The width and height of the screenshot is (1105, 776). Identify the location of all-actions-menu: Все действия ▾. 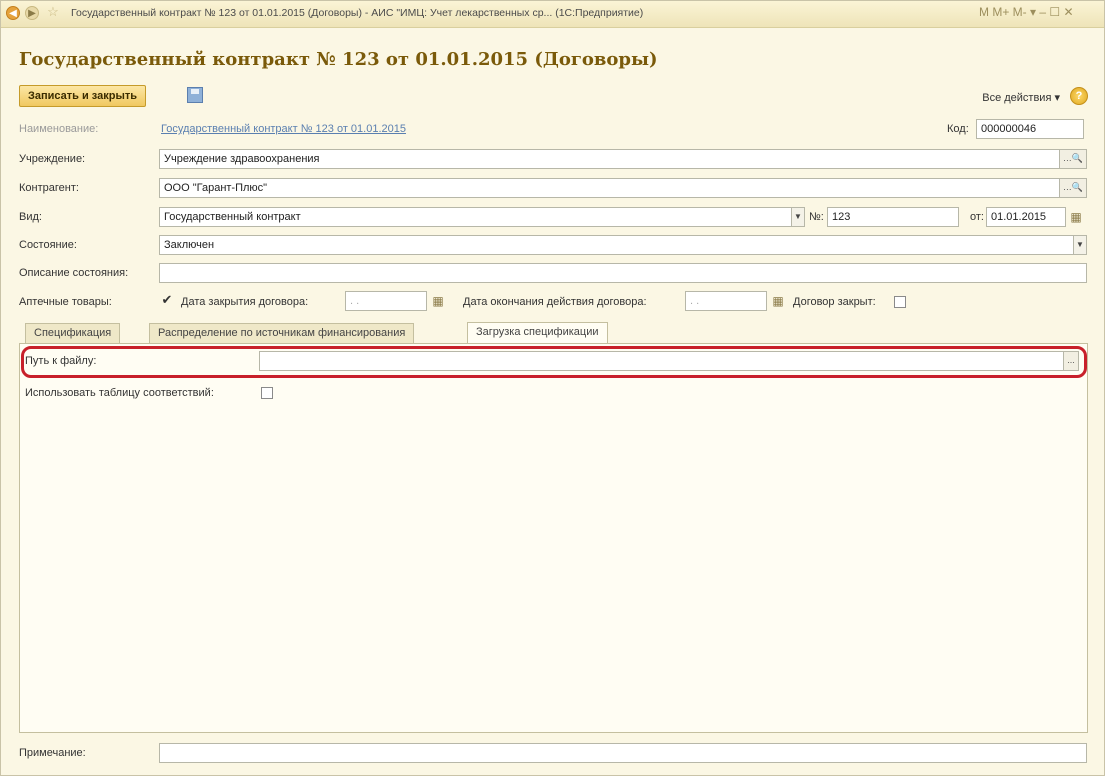
(1021, 97).